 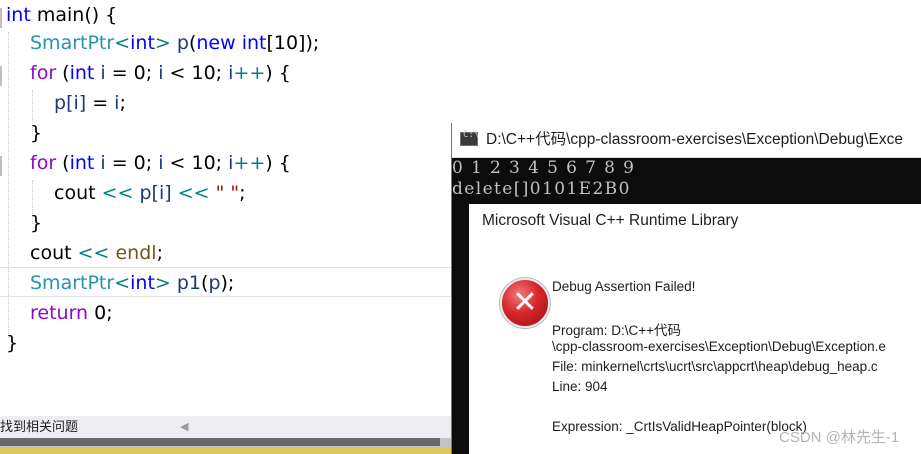 I want to click on keyword: return, so click(x=59, y=313).